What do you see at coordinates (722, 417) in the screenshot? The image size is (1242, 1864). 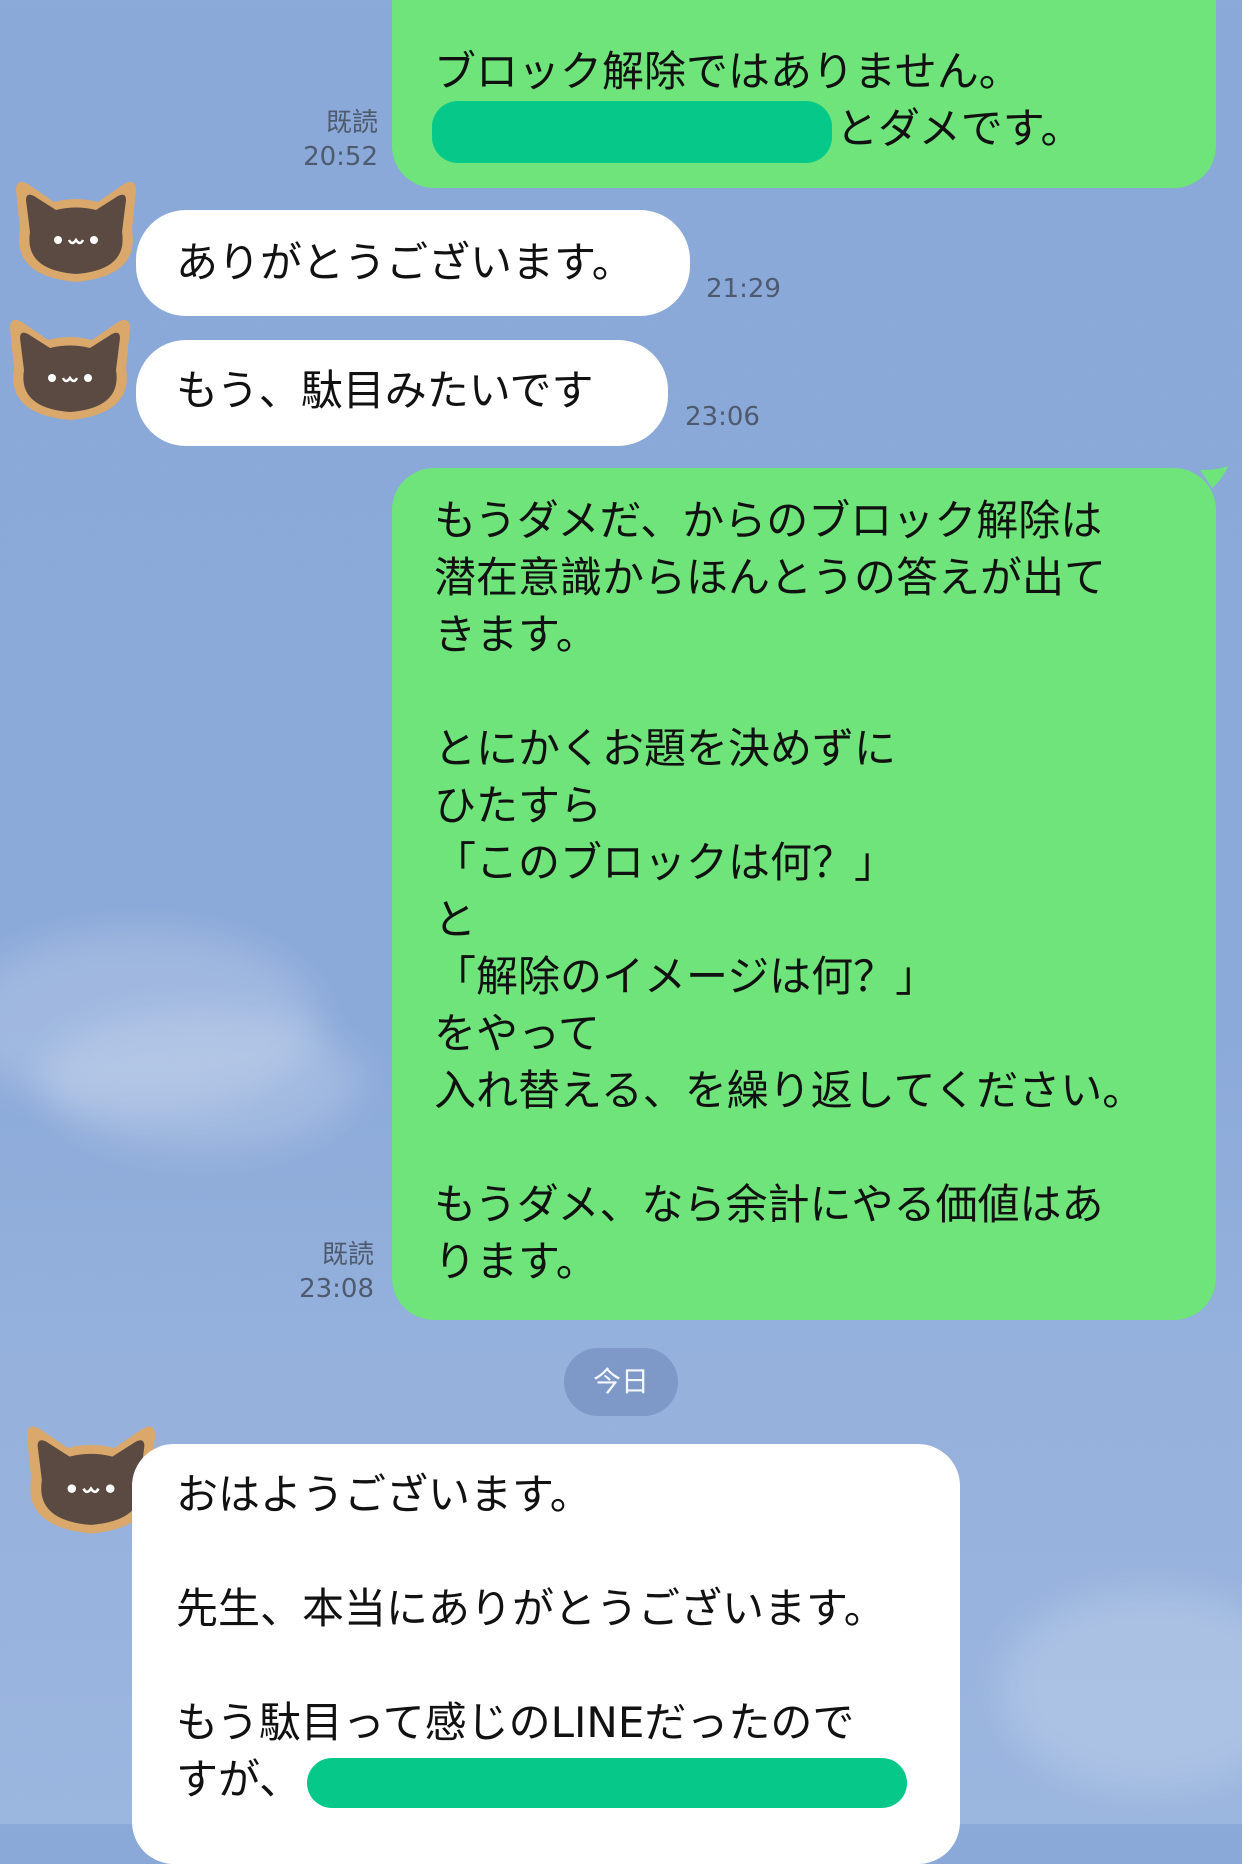 I see `message-timestamp: 23:06` at bounding box center [722, 417].